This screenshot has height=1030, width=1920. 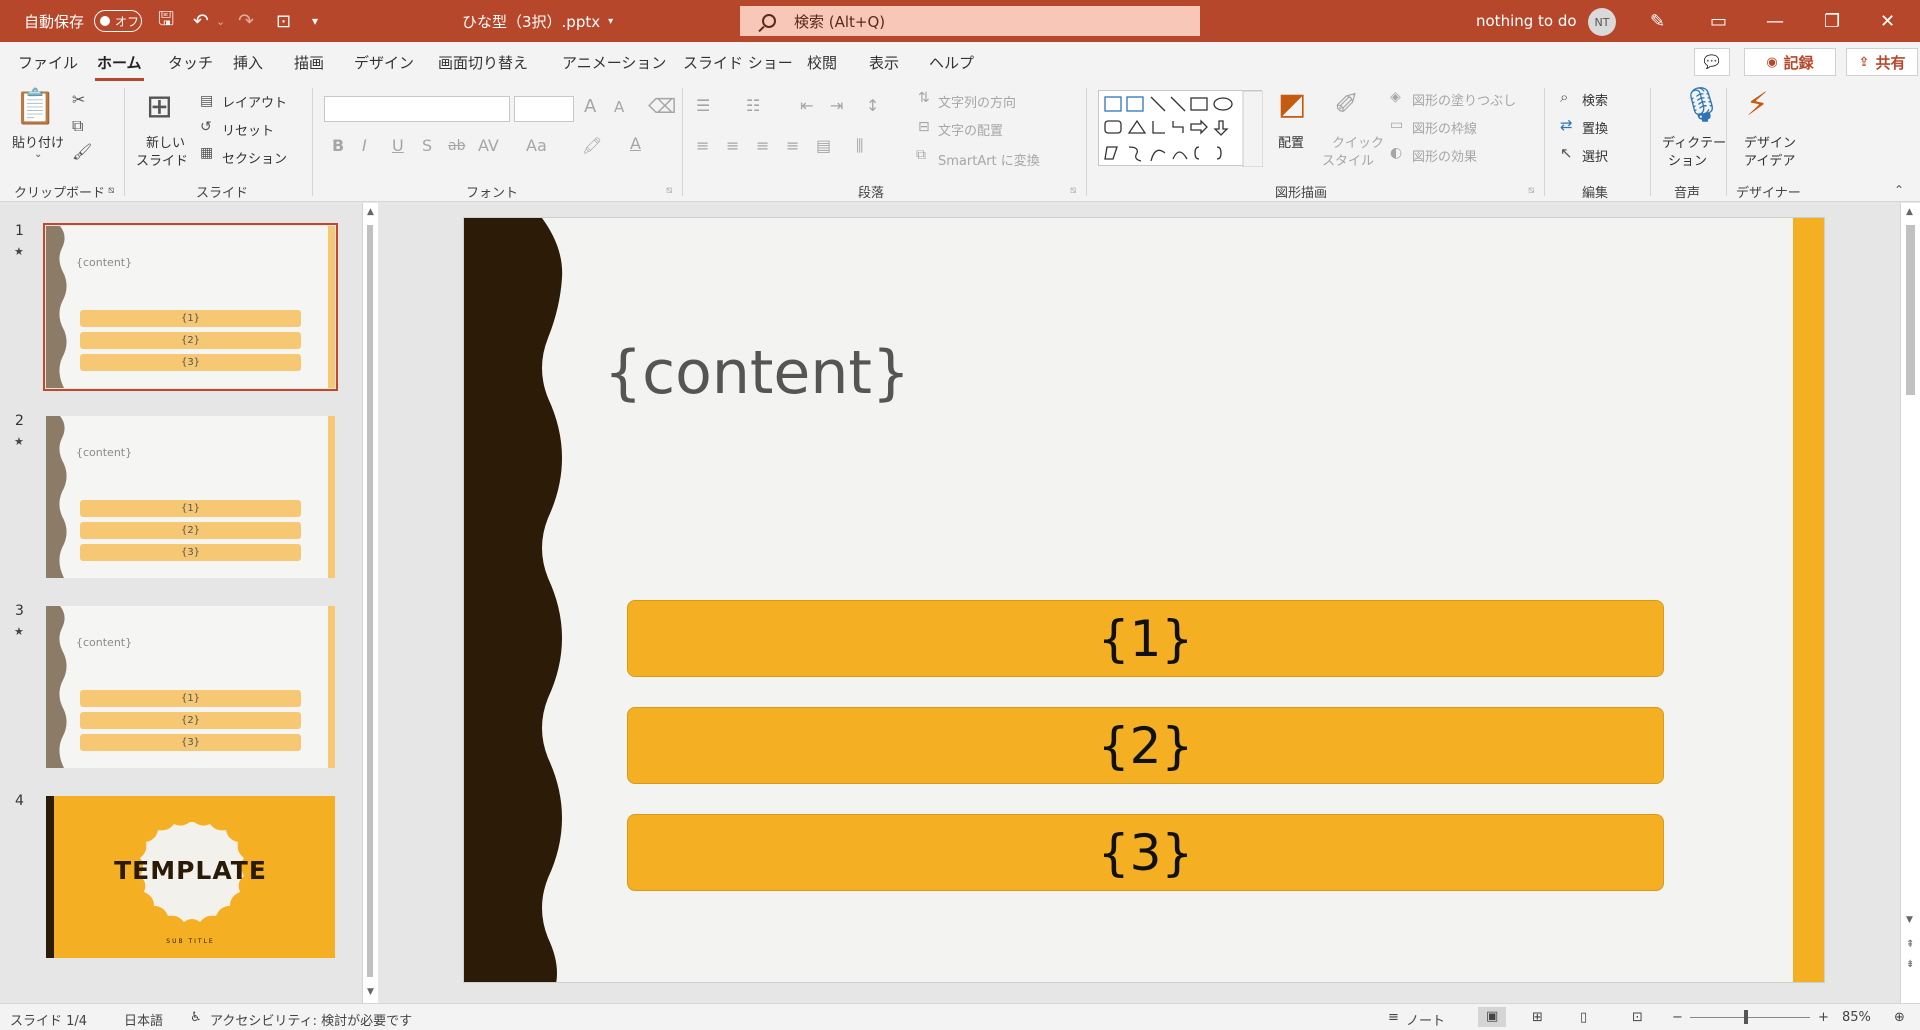 What do you see at coordinates (884, 62) in the screenshot?
I see `tab-view: 表示` at bounding box center [884, 62].